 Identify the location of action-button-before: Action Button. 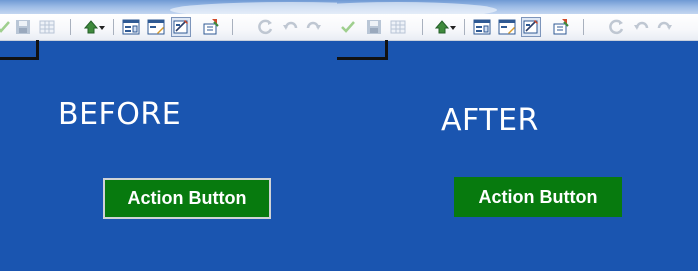
(187, 198).